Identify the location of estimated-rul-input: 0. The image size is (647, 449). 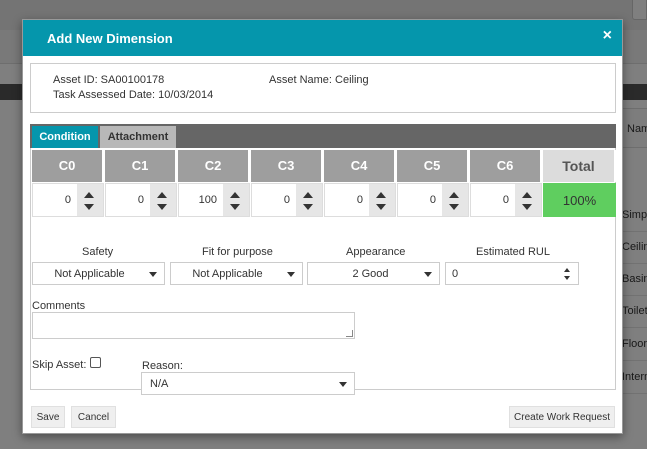
(512, 273).